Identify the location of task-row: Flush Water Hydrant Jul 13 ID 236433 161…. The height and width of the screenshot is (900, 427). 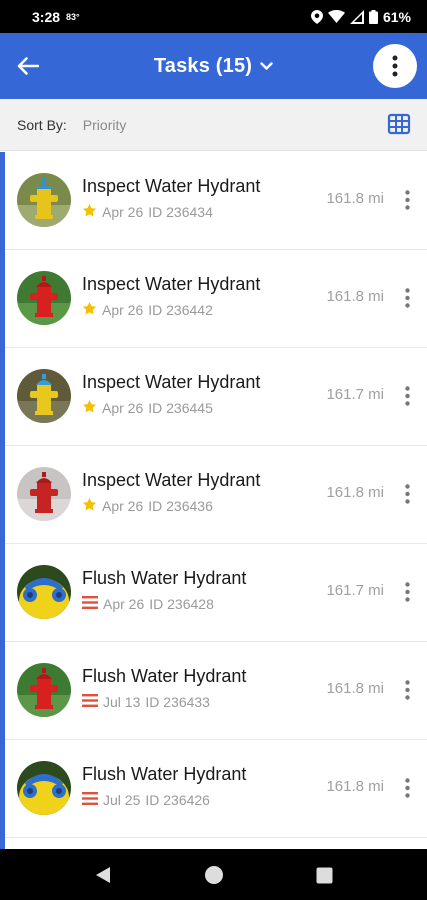
(216, 691).